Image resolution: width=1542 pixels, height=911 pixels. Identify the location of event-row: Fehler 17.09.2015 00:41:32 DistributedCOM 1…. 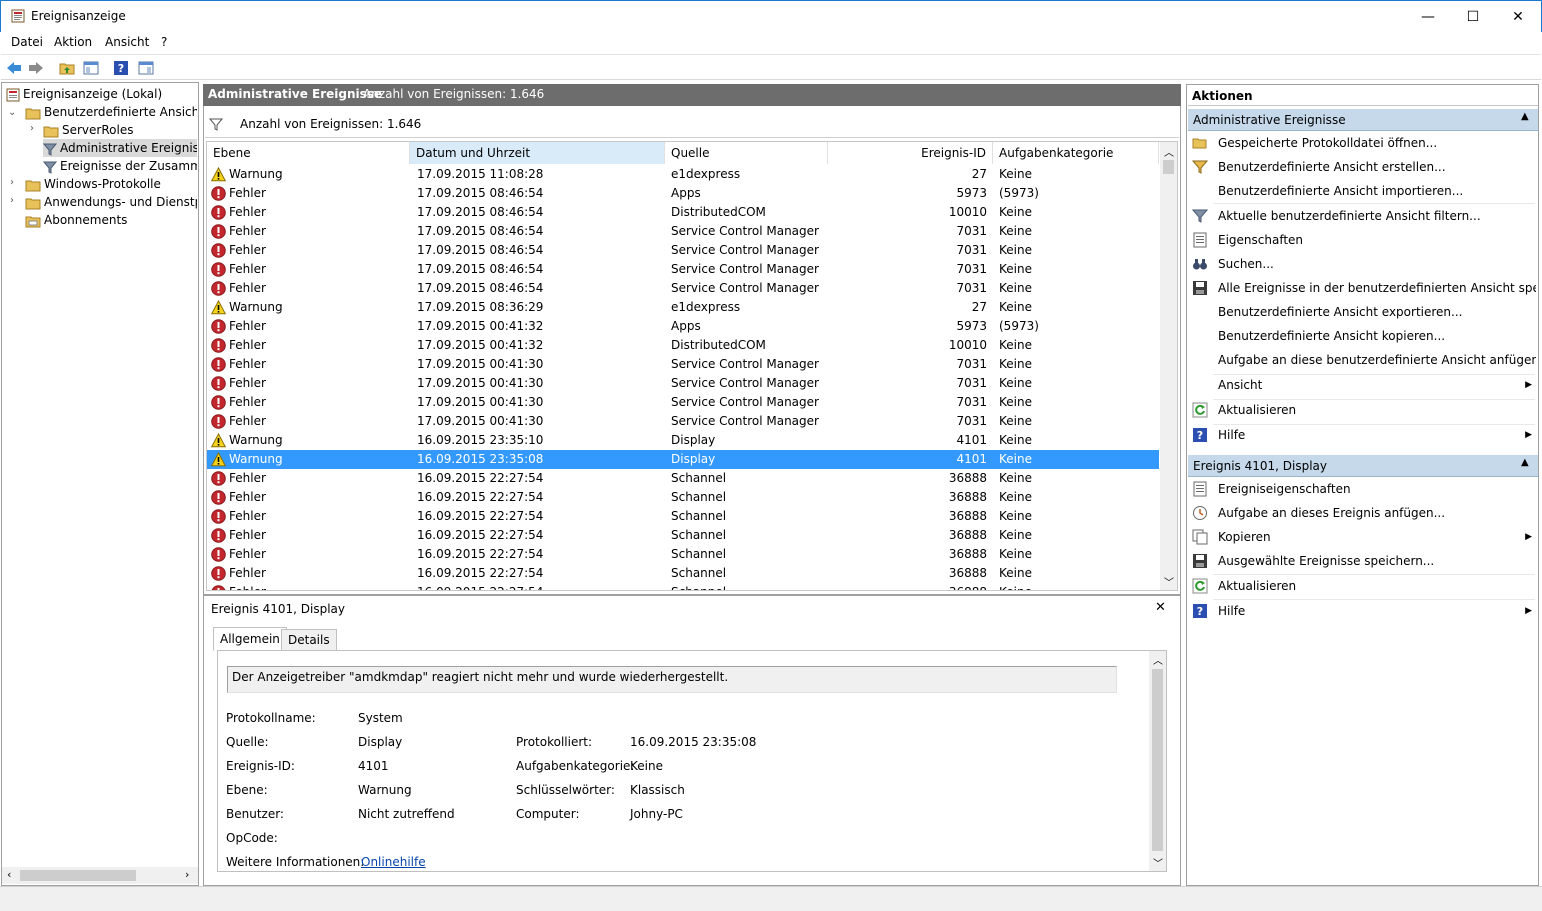
(683, 345).